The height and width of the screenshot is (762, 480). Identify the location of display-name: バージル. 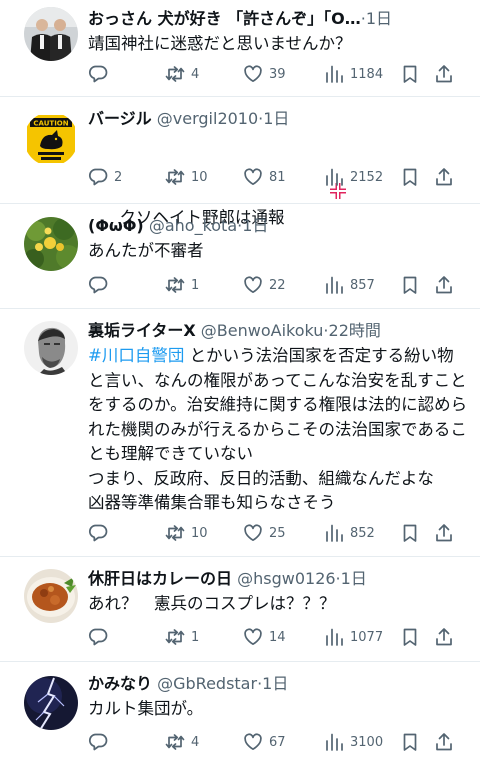
(120, 118).